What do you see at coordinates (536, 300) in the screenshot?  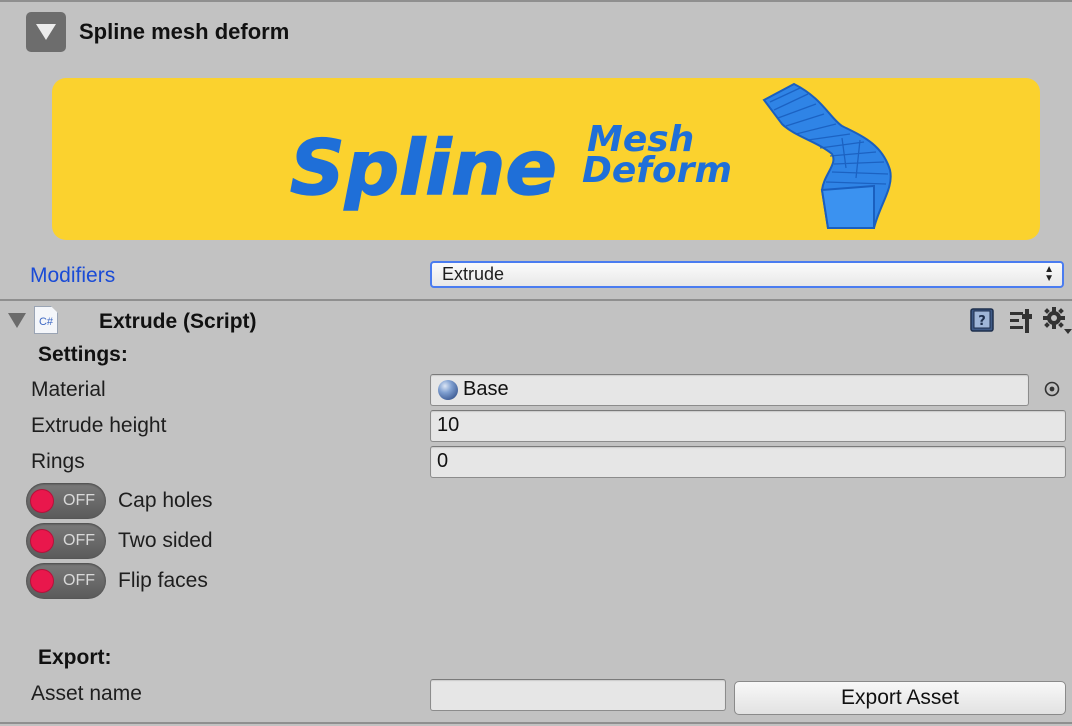 I see `component-divider` at bounding box center [536, 300].